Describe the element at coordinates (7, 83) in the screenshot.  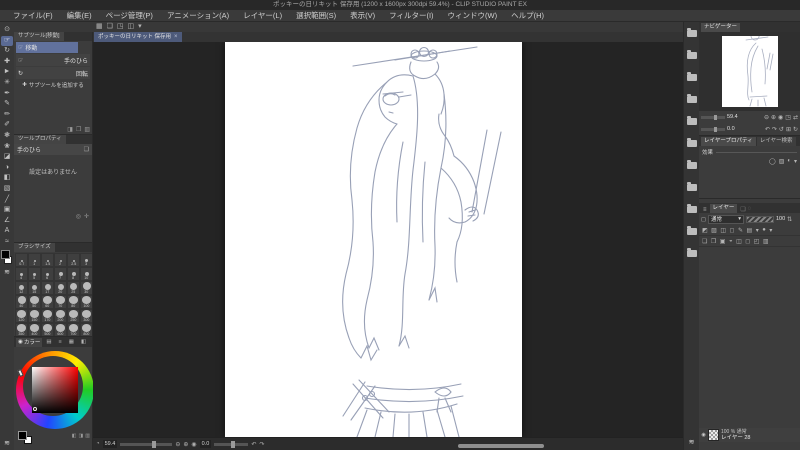
I see `tool-button: ✳` at that location.